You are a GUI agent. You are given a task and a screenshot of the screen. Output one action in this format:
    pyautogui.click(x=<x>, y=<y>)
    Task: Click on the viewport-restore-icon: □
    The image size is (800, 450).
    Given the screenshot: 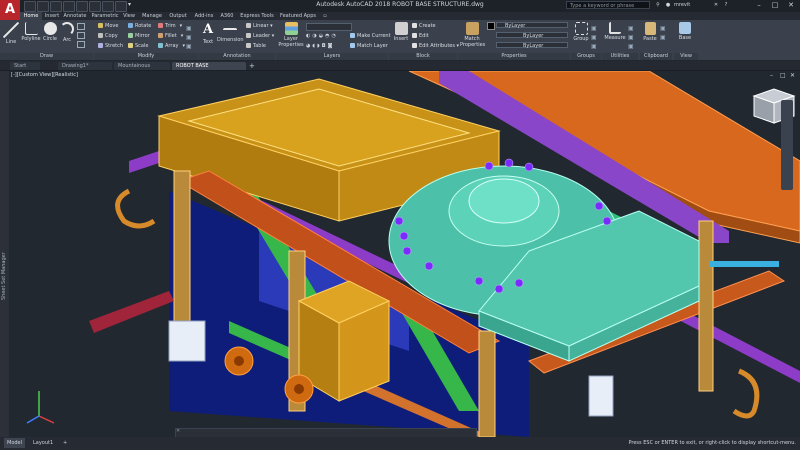 What is the action you would take?
    pyautogui.click(x=784, y=76)
    